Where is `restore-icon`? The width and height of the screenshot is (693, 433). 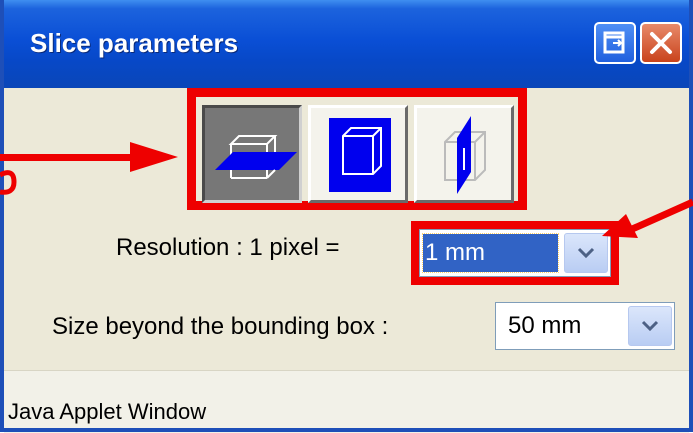 restore-icon is located at coordinates (614, 42).